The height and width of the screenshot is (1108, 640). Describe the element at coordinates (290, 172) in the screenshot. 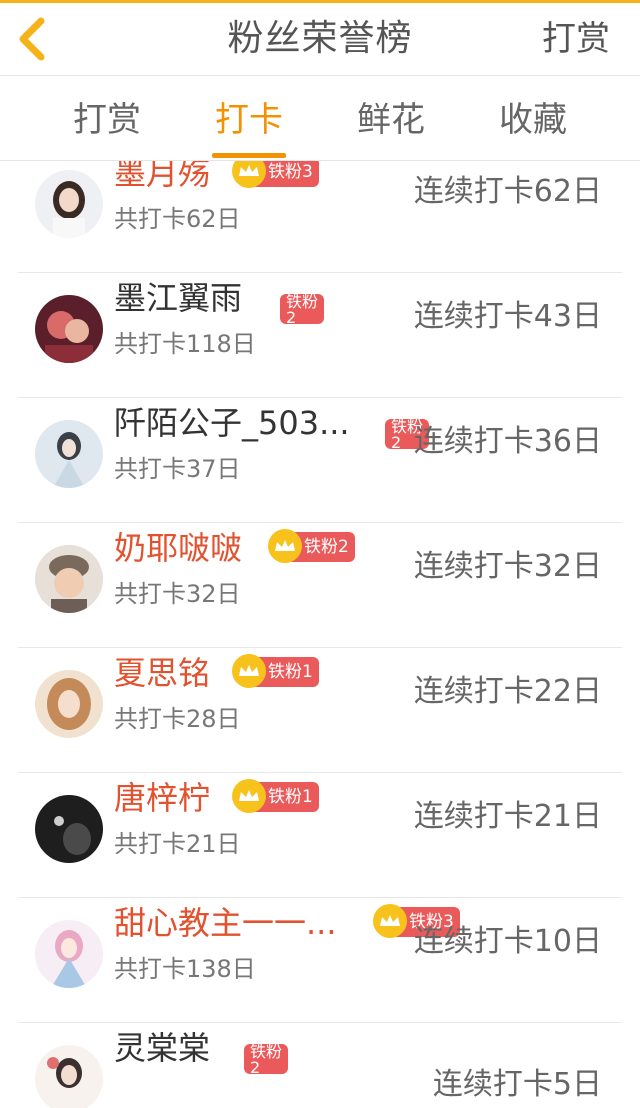

I see `badge-label: 铁粉3` at that location.